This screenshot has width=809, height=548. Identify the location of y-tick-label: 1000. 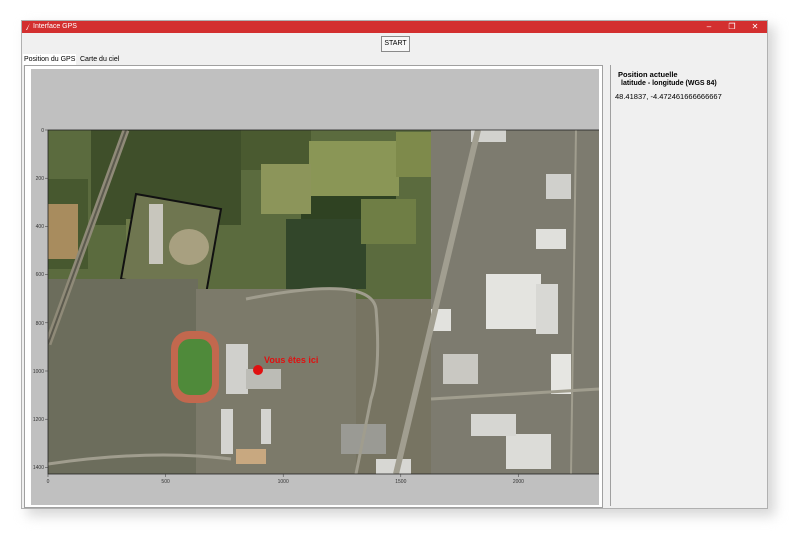
(38, 372).